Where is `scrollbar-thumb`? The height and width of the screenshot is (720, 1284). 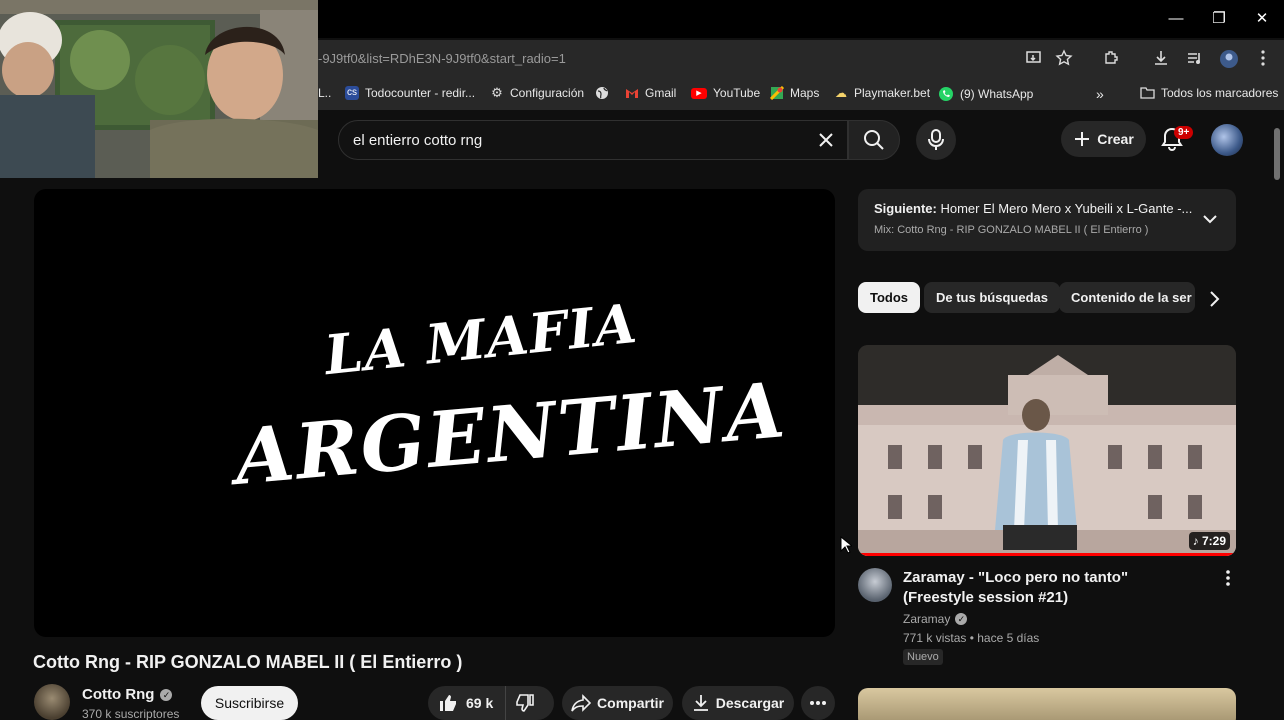 scrollbar-thumb is located at coordinates (1277, 154).